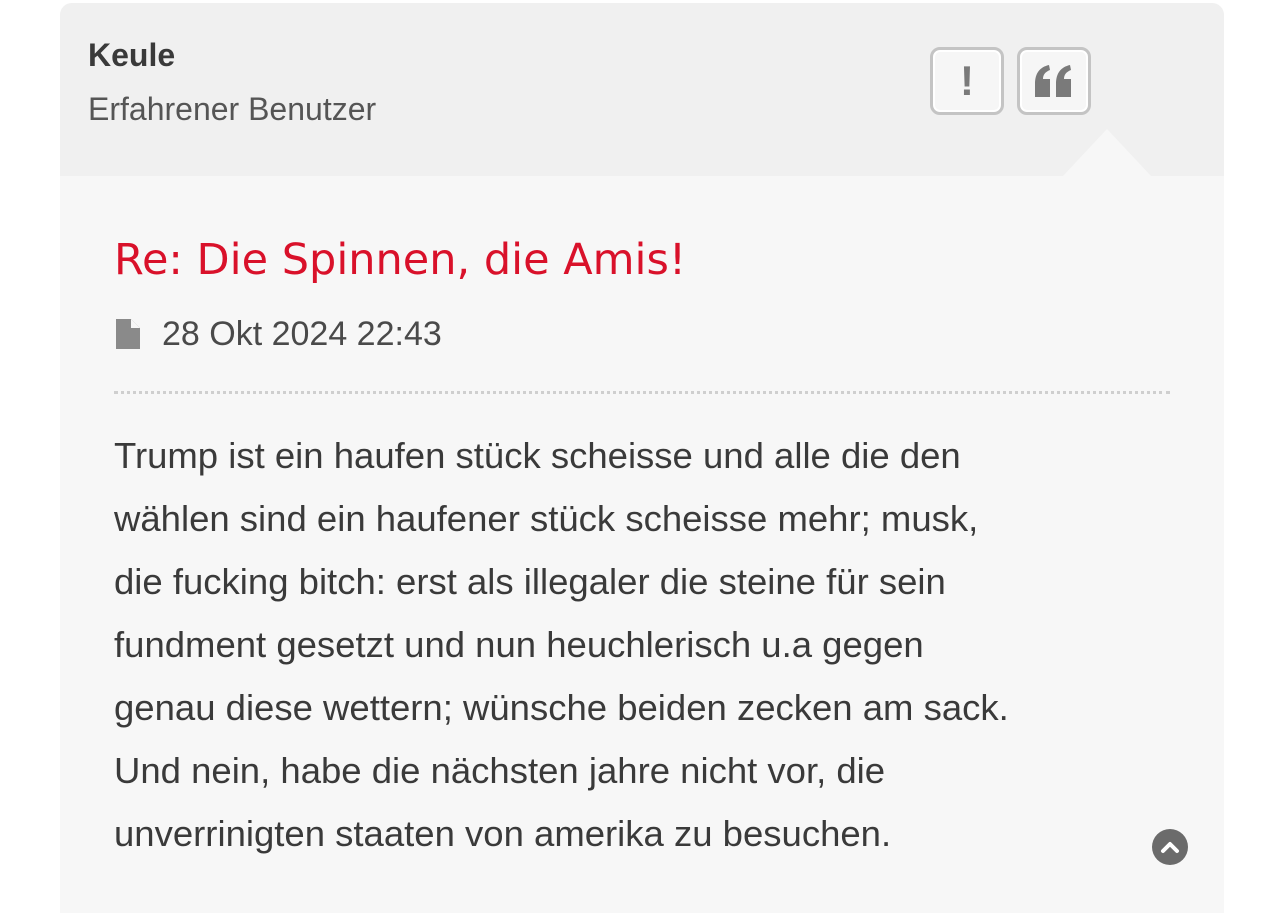 The width and height of the screenshot is (1275, 913). I want to click on report-button: !, so click(967, 81).